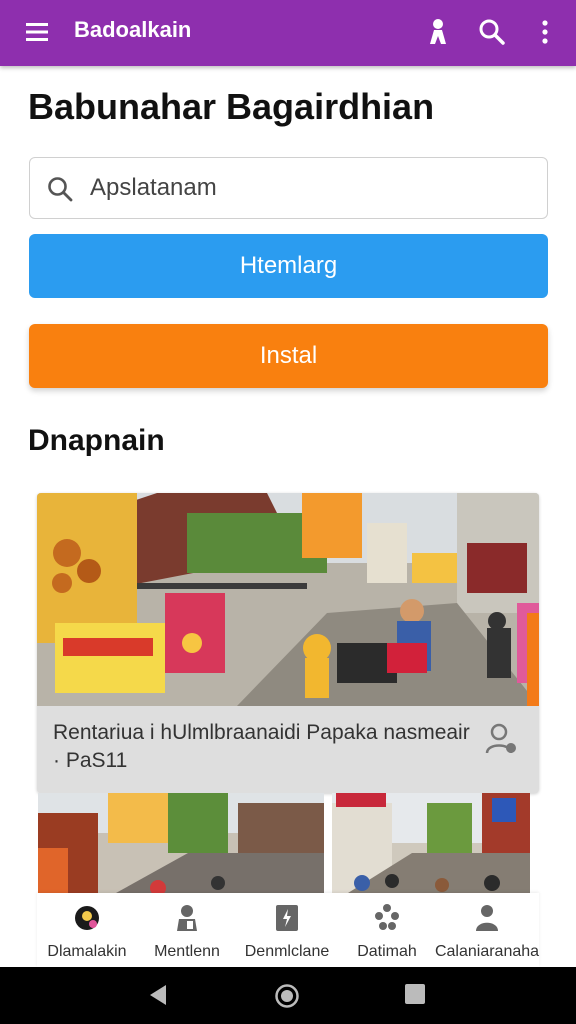 This screenshot has height=1024, width=576. Describe the element at coordinates (231, 106) in the screenshot. I see `page-title: Babunahar Bagairdhian` at that location.